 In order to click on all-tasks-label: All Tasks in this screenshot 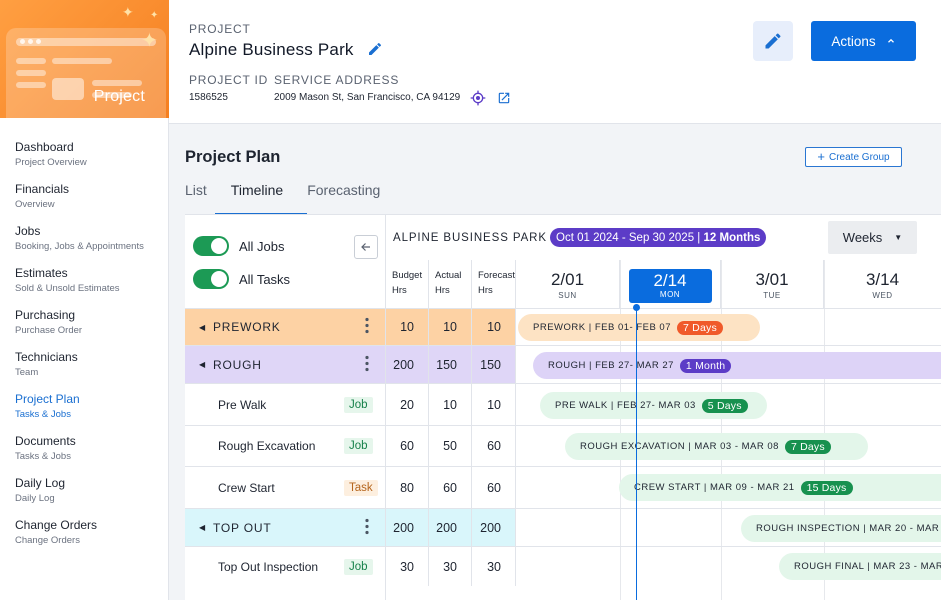, I will do `click(265, 279)`.